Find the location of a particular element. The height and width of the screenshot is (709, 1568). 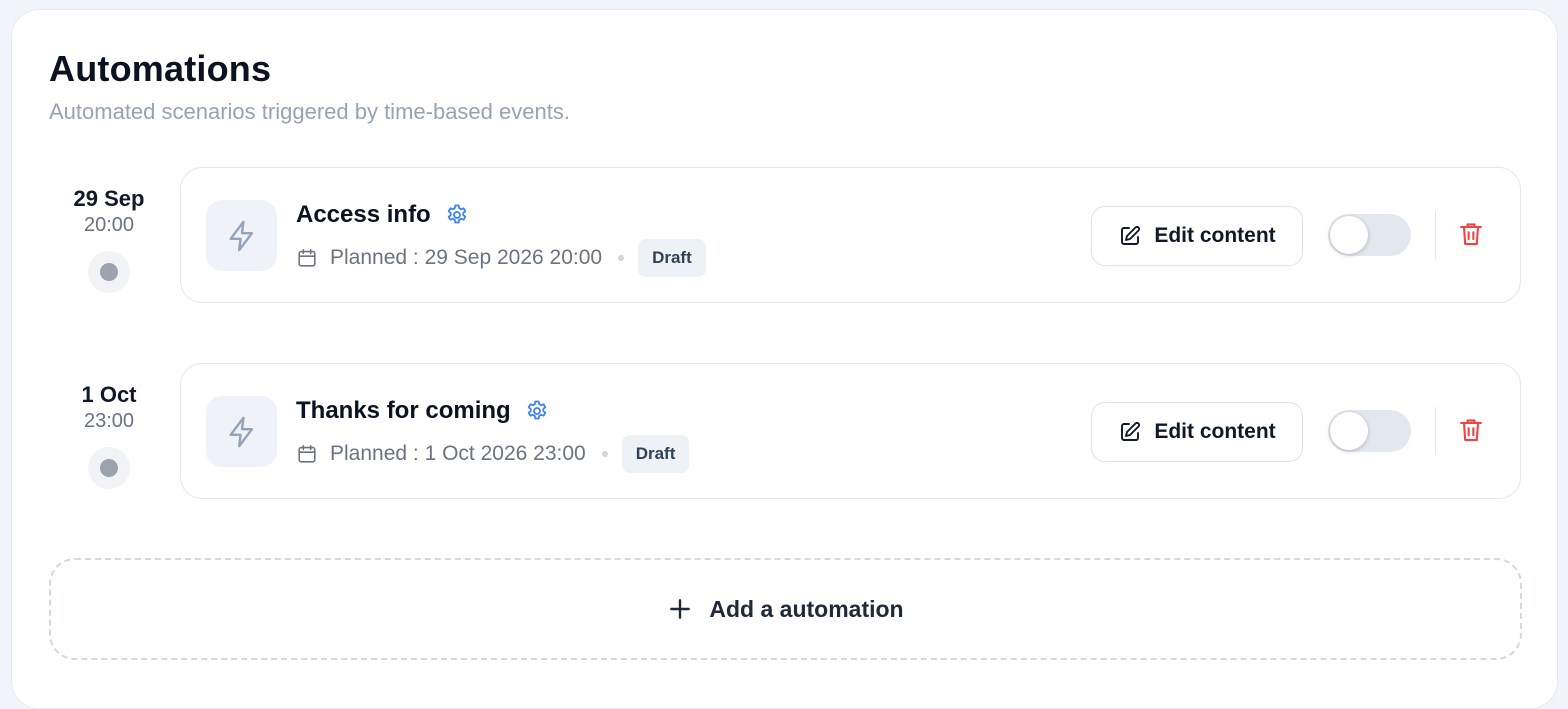

automation-name: Access info is located at coordinates (363, 214).